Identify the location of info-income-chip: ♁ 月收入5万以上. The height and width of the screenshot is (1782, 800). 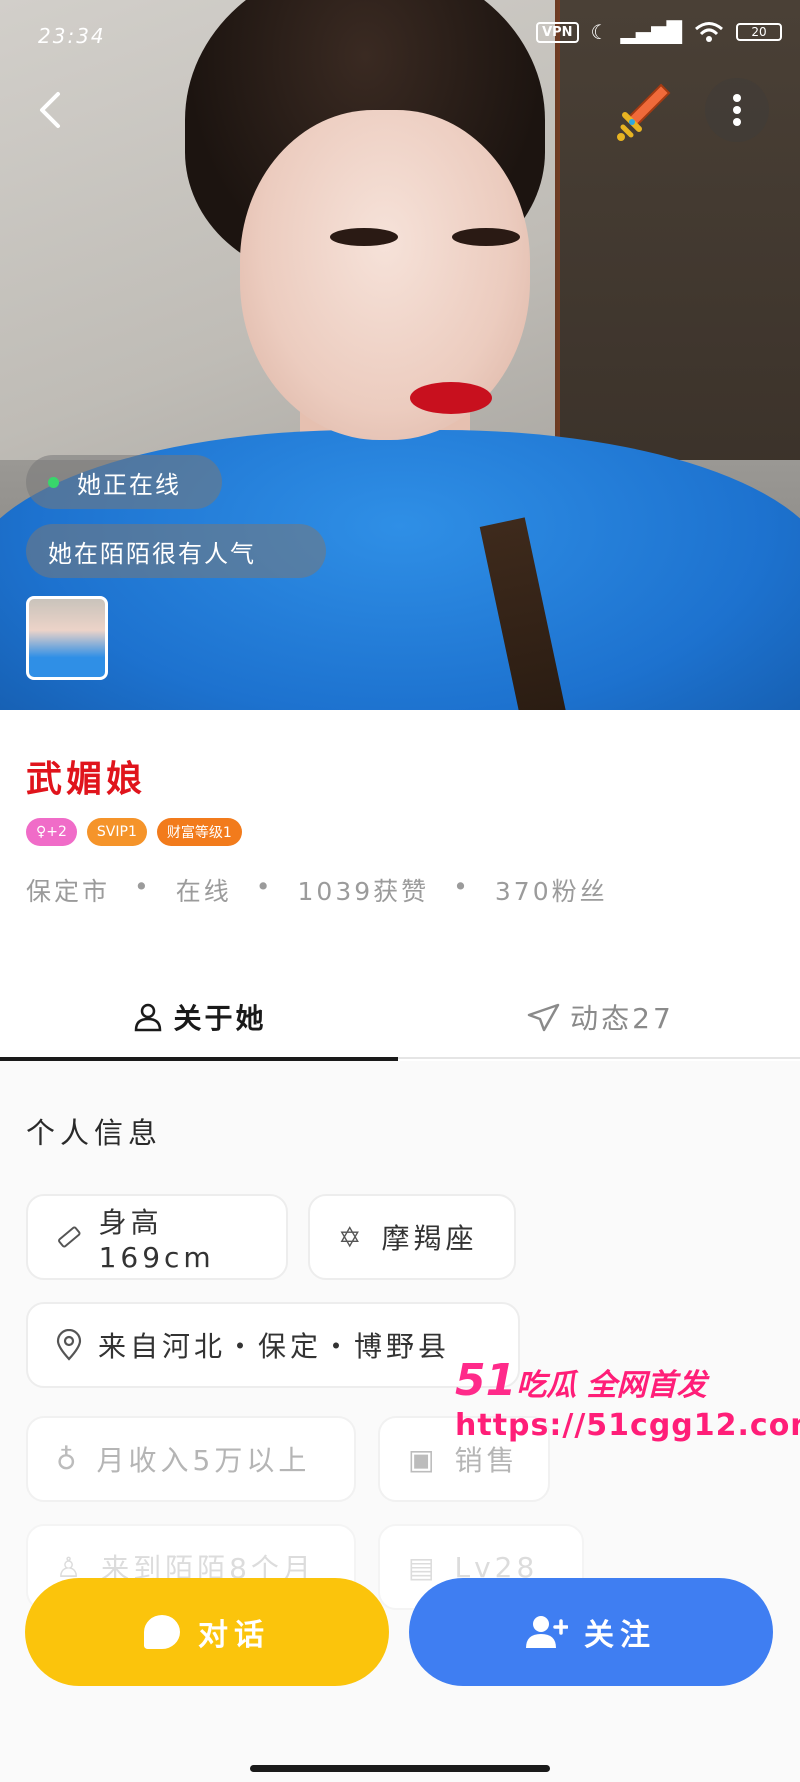
(191, 1459).